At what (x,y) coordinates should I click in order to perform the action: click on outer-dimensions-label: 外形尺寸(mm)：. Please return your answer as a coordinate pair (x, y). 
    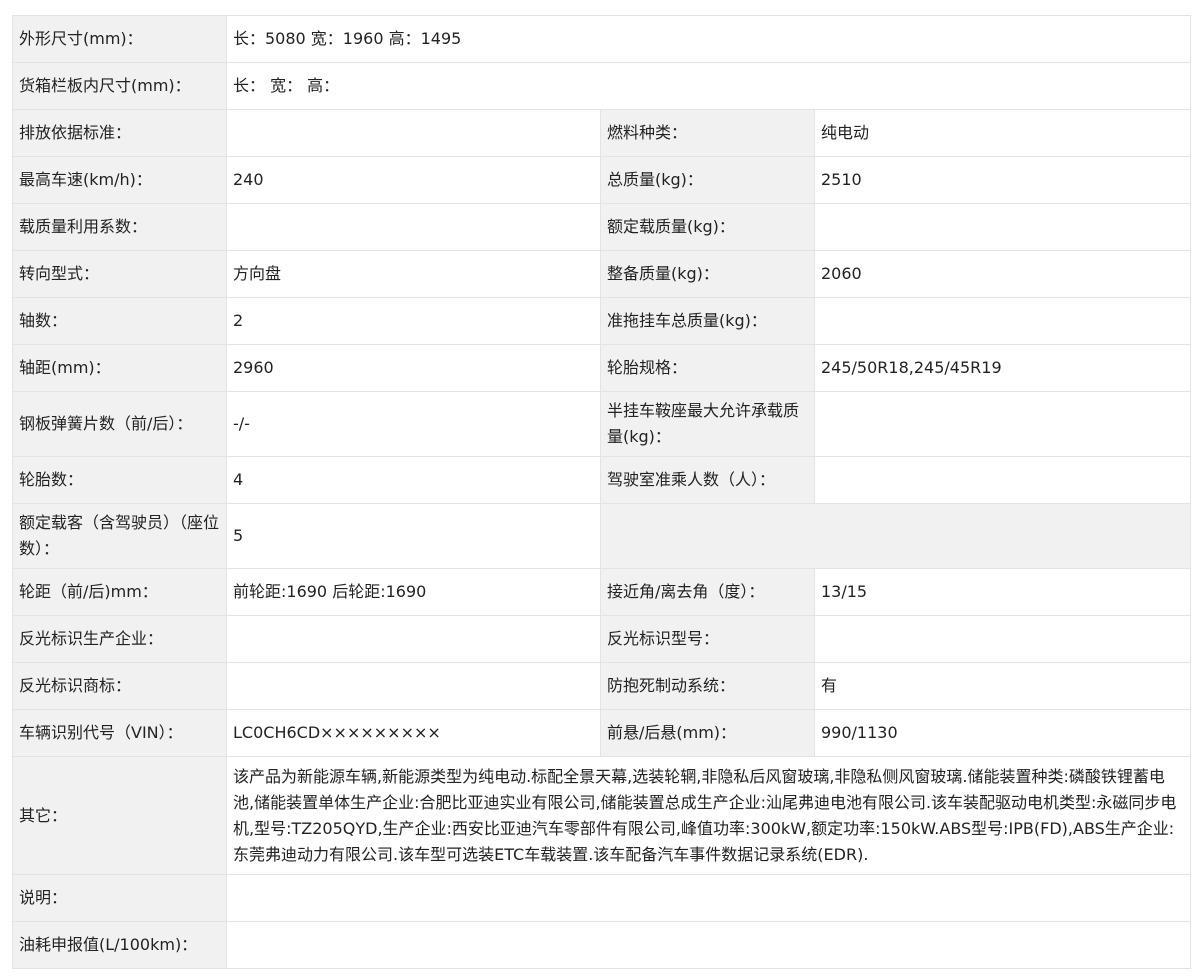
    Looking at the image, I should click on (119, 39).